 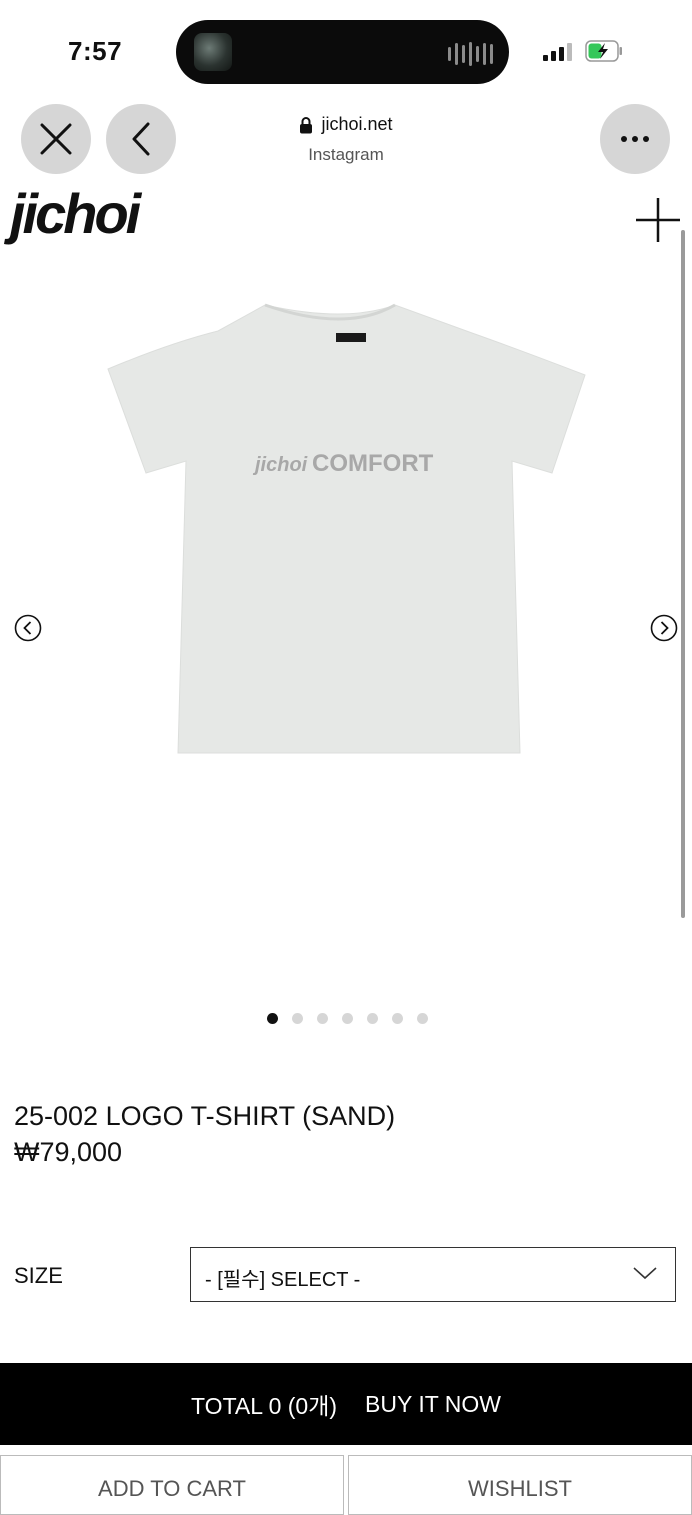 What do you see at coordinates (433, 1274) in the screenshot?
I see `size-select: - [필수] SELECT -` at bounding box center [433, 1274].